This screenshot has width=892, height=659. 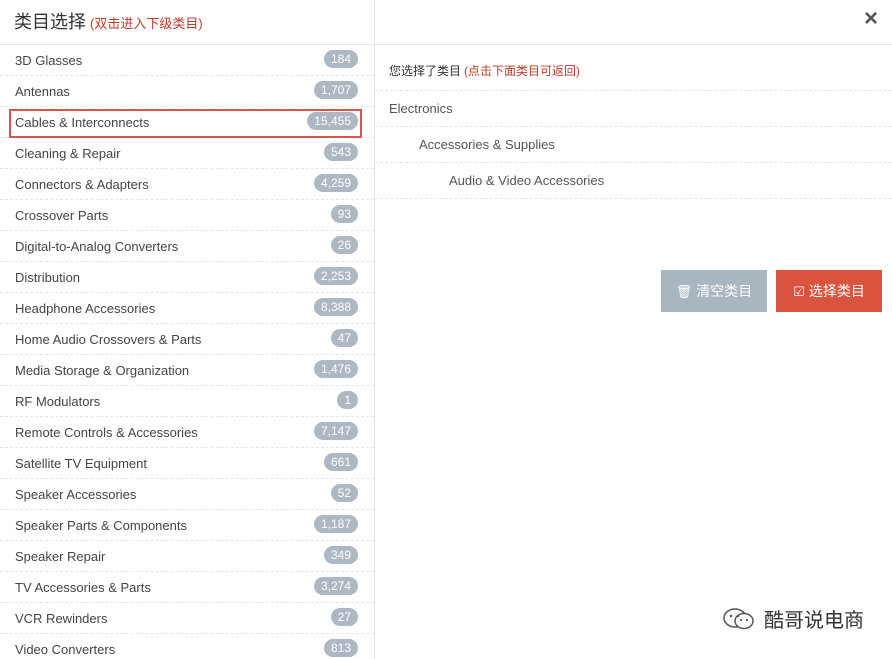 I want to click on watermark: 酷哥说电商, so click(x=793, y=618).